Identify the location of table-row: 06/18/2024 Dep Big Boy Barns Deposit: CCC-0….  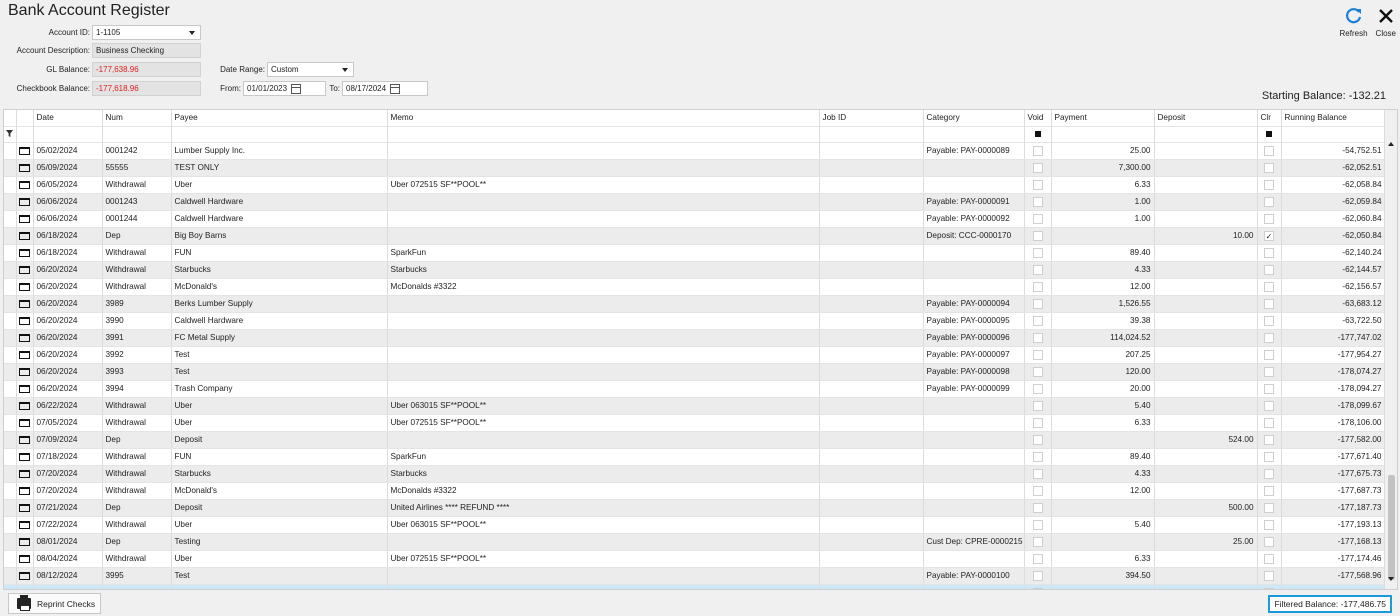
(695, 236).